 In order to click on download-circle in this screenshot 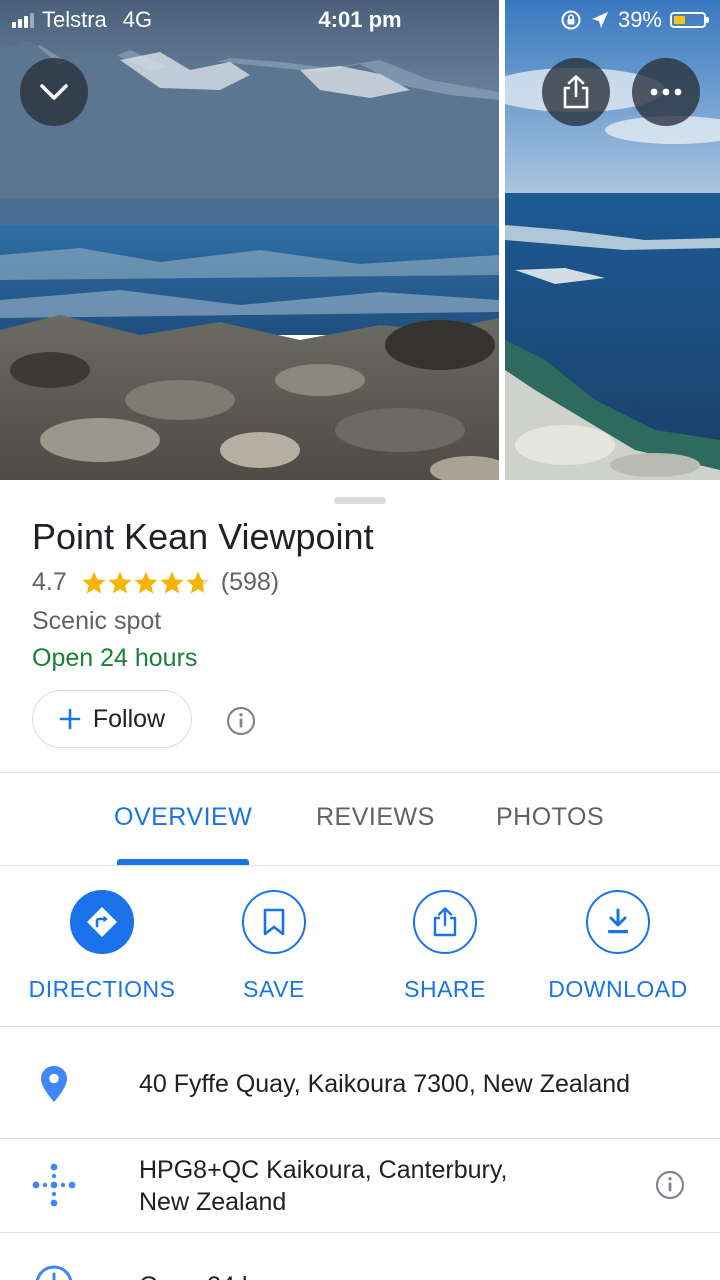, I will do `click(618, 922)`.